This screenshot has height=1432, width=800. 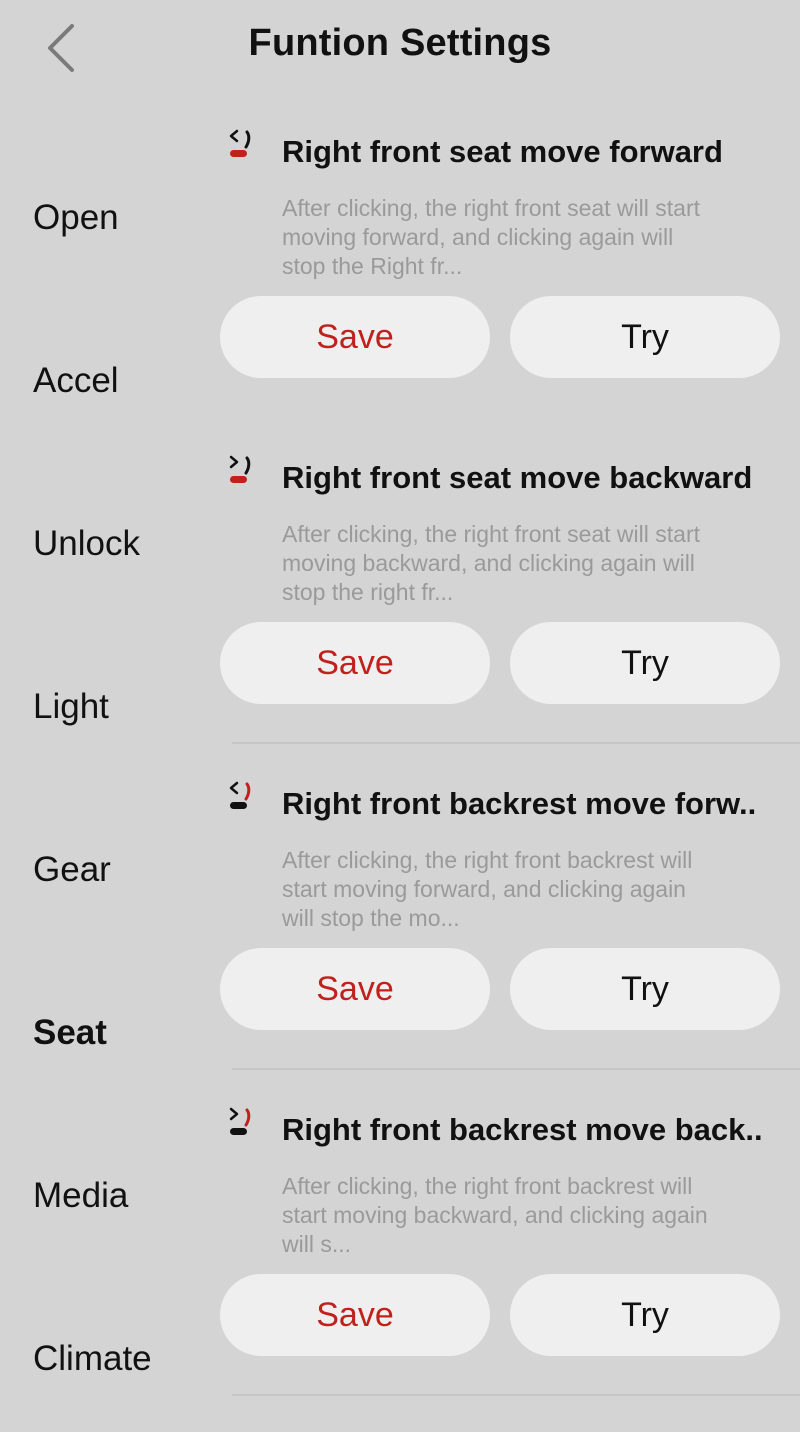 What do you see at coordinates (70, 1033) in the screenshot?
I see `sidebar-item-seat: Seat` at bounding box center [70, 1033].